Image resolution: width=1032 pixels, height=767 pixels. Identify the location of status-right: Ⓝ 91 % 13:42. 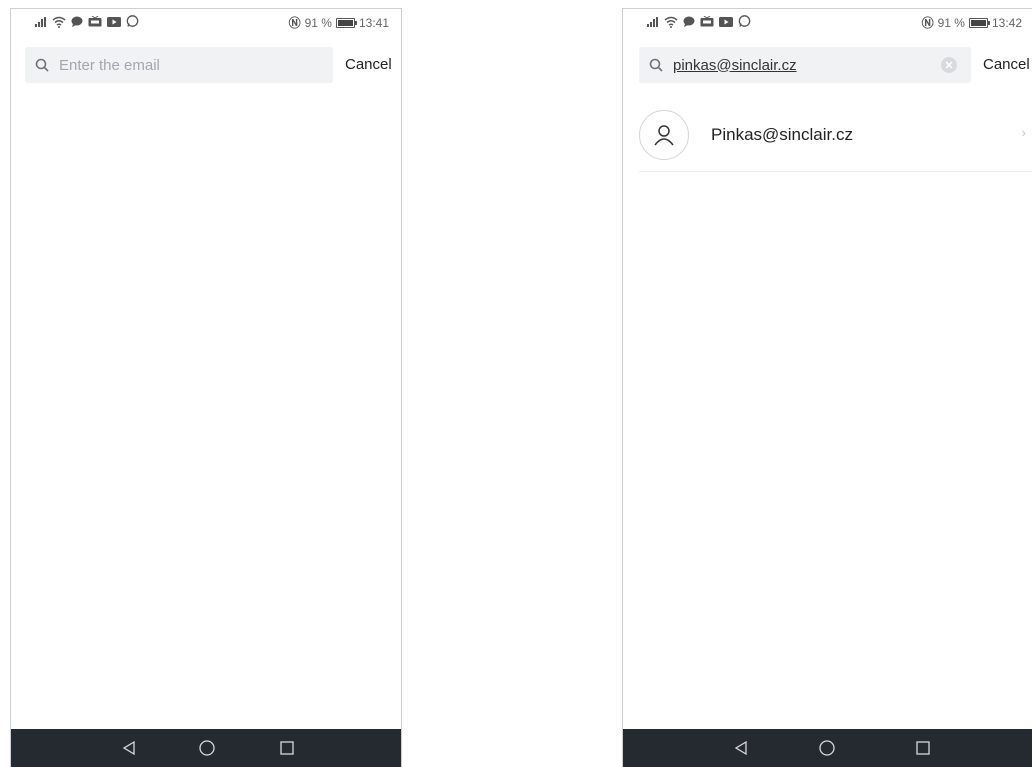
(972, 22).